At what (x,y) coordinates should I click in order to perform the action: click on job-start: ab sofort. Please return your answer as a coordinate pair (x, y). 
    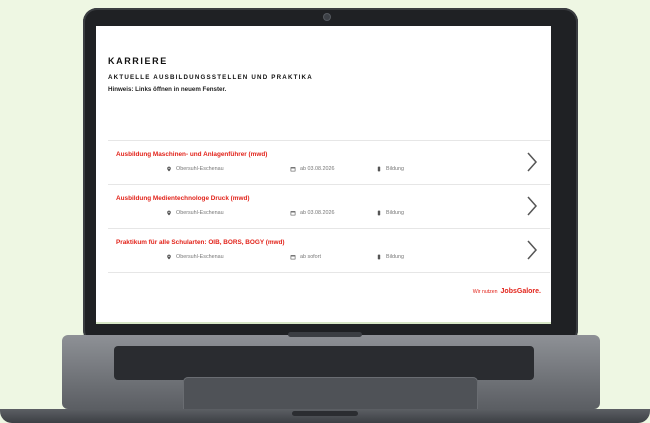
    Looking at the image, I should click on (305, 257).